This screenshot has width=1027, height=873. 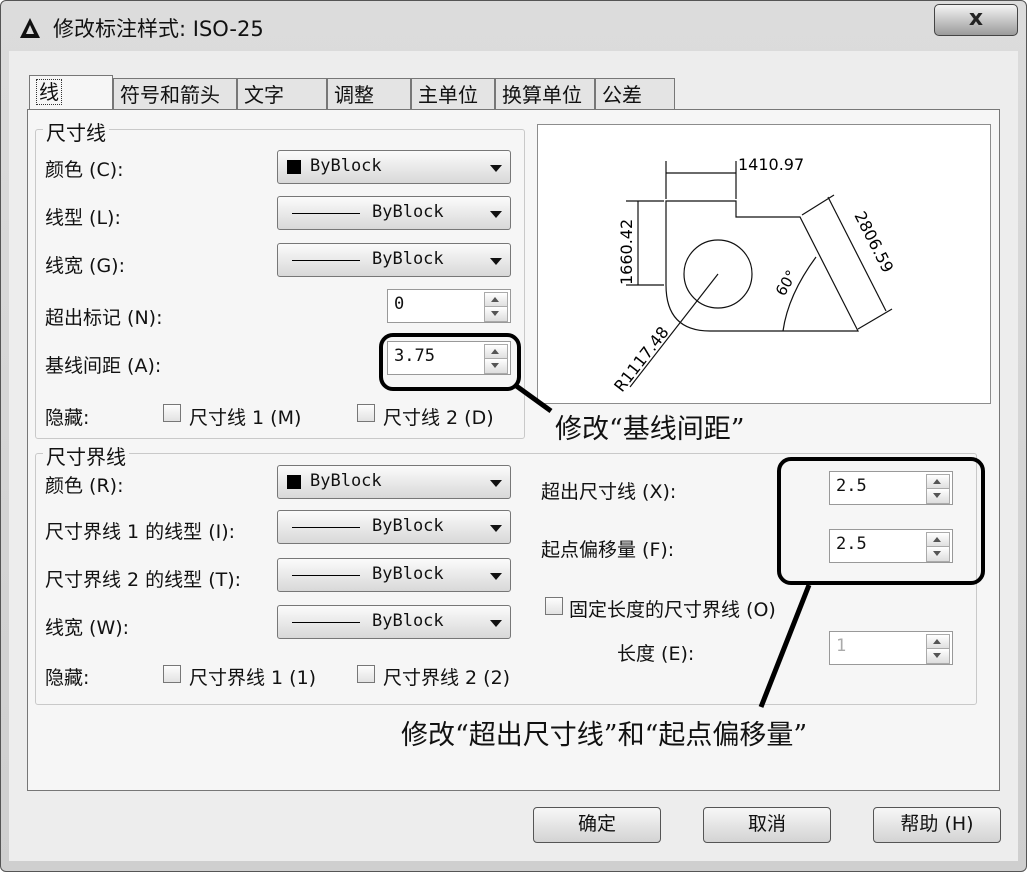 What do you see at coordinates (650, 429) in the screenshot?
I see `annotation-baseline-note: 修改“基线间距”` at bounding box center [650, 429].